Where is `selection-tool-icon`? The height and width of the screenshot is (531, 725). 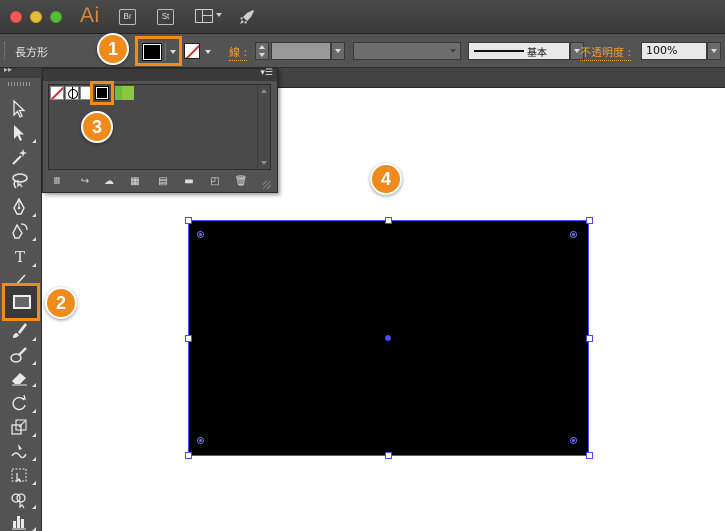 selection-tool-icon is located at coordinates (19, 108).